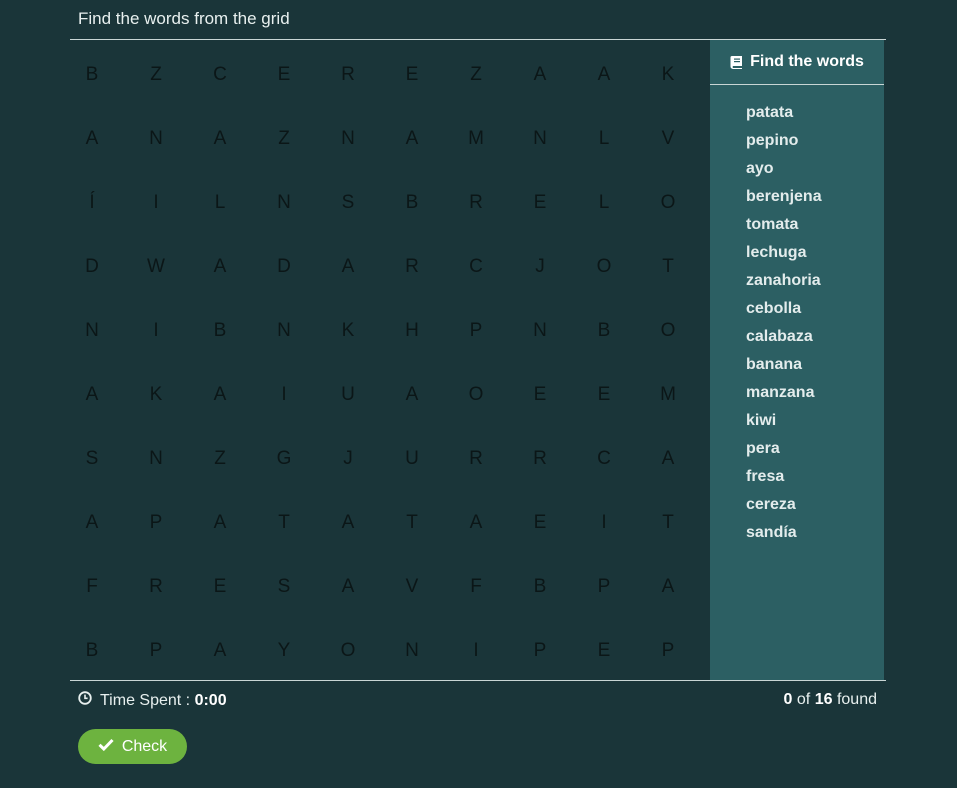  What do you see at coordinates (284, 651) in the screenshot?
I see `grid-cell: Y` at bounding box center [284, 651].